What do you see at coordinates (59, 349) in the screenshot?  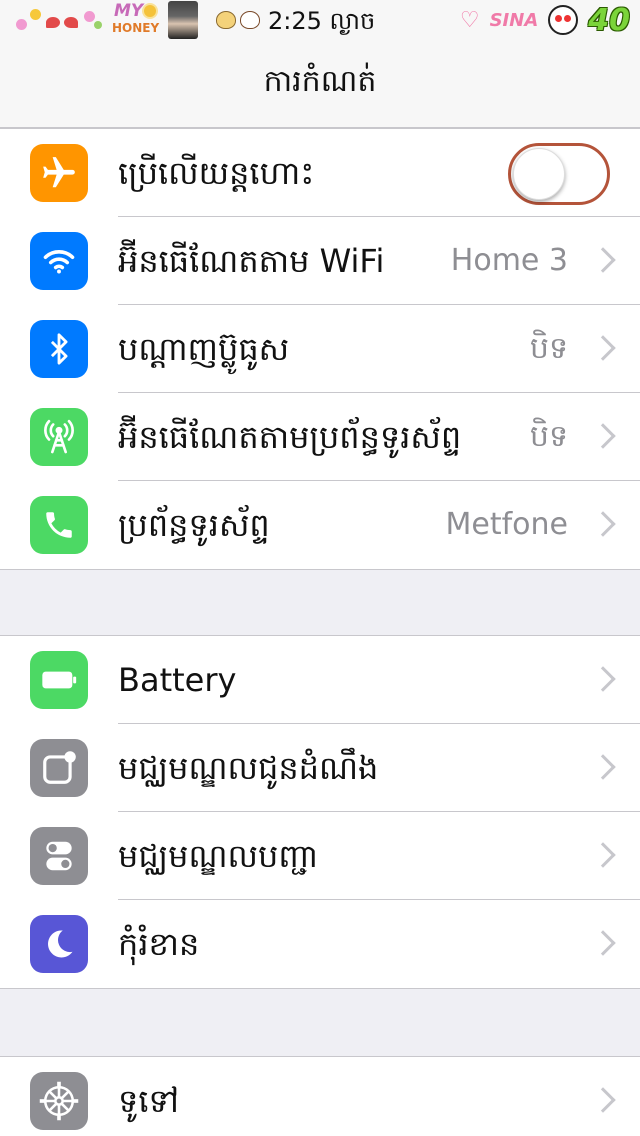 I see `bluetooth-icon` at bounding box center [59, 349].